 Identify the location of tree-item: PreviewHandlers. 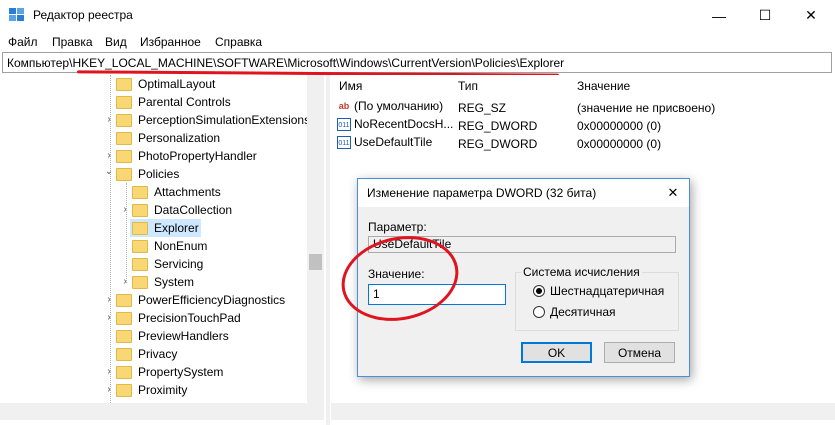
(172, 336).